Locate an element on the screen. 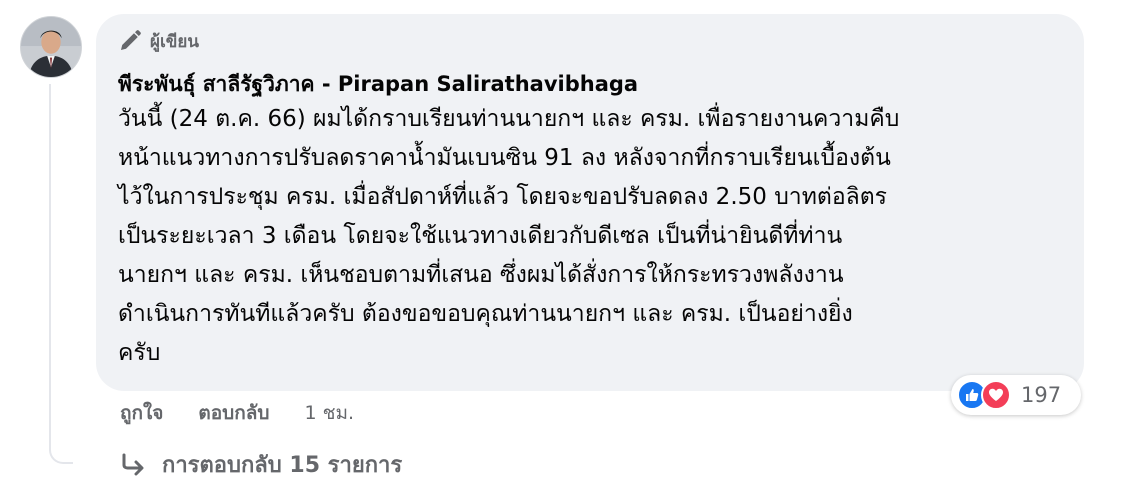  reaction-summary: 197 is located at coordinates (1016, 395).